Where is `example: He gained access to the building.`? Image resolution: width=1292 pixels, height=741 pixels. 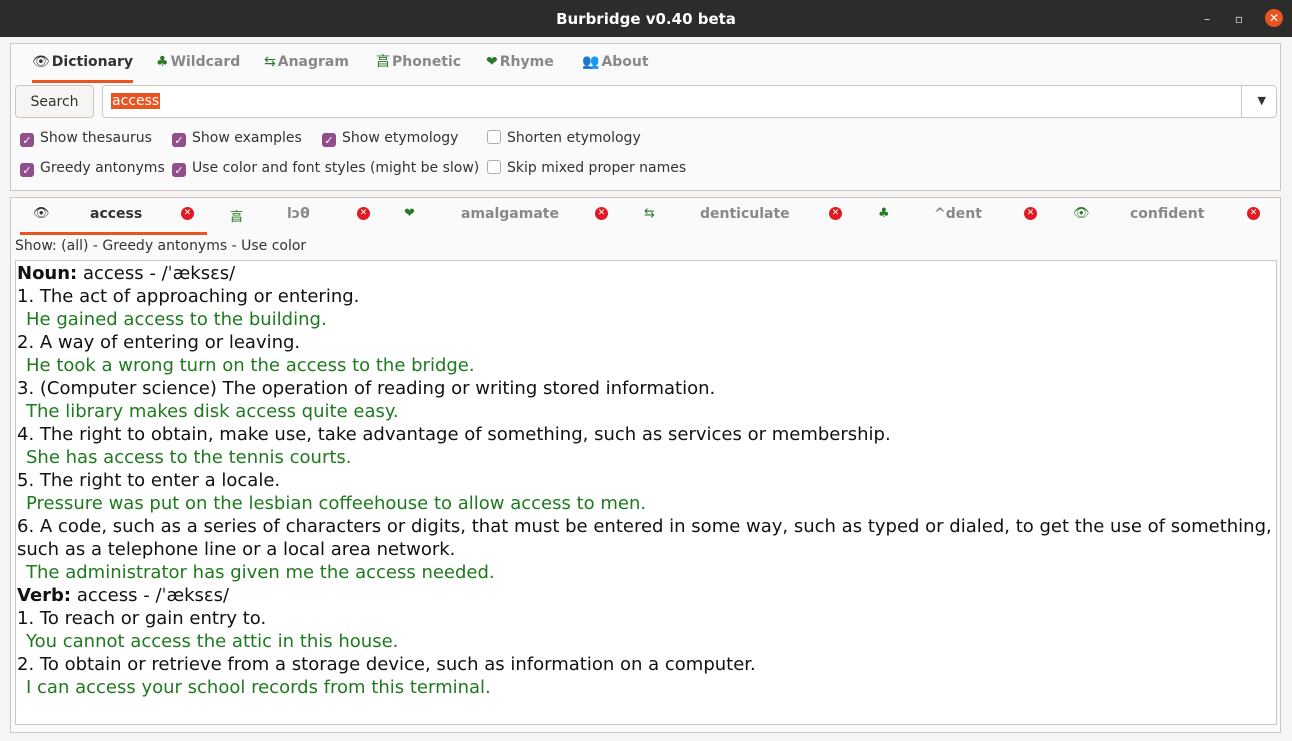 example: He gained access to the building. is located at coordinates (176, 319).